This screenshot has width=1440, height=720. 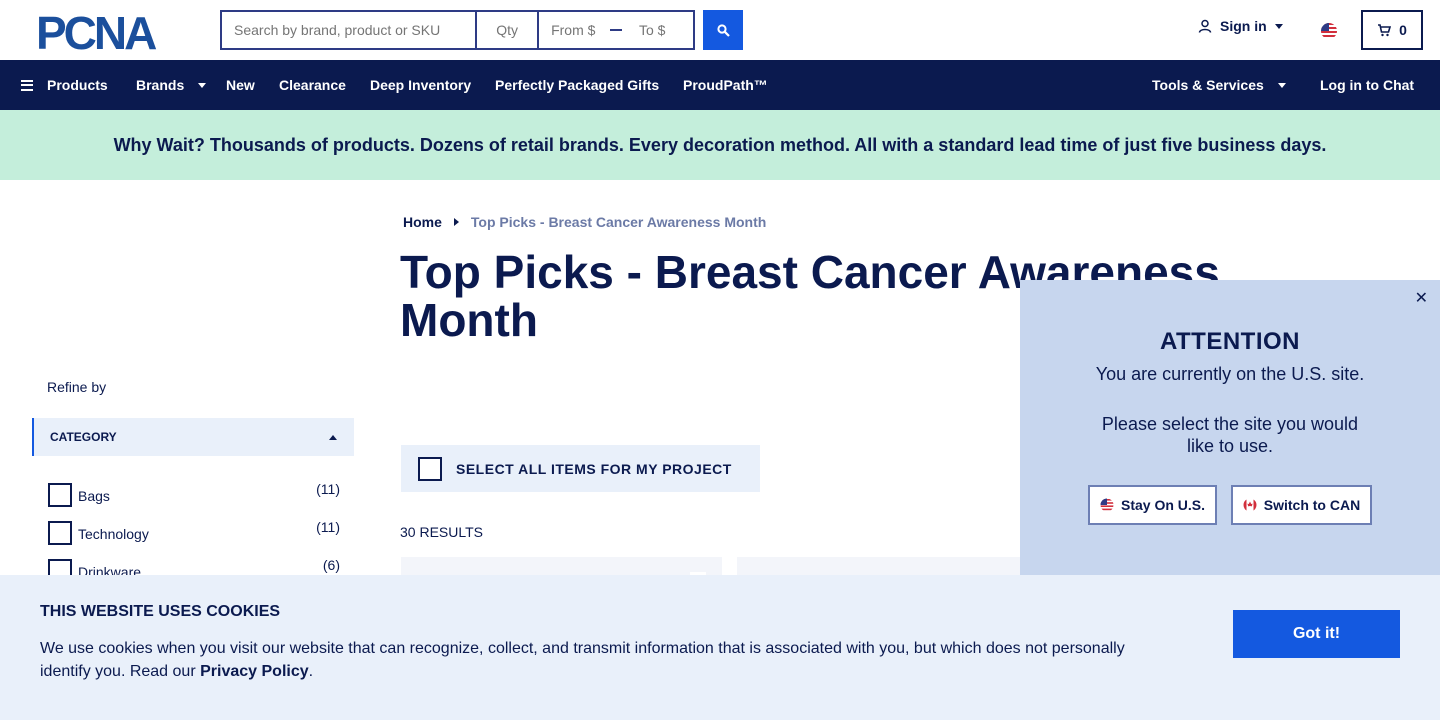 I want to click on sign-in-label: Sign in, so click(x=1243, y=26).